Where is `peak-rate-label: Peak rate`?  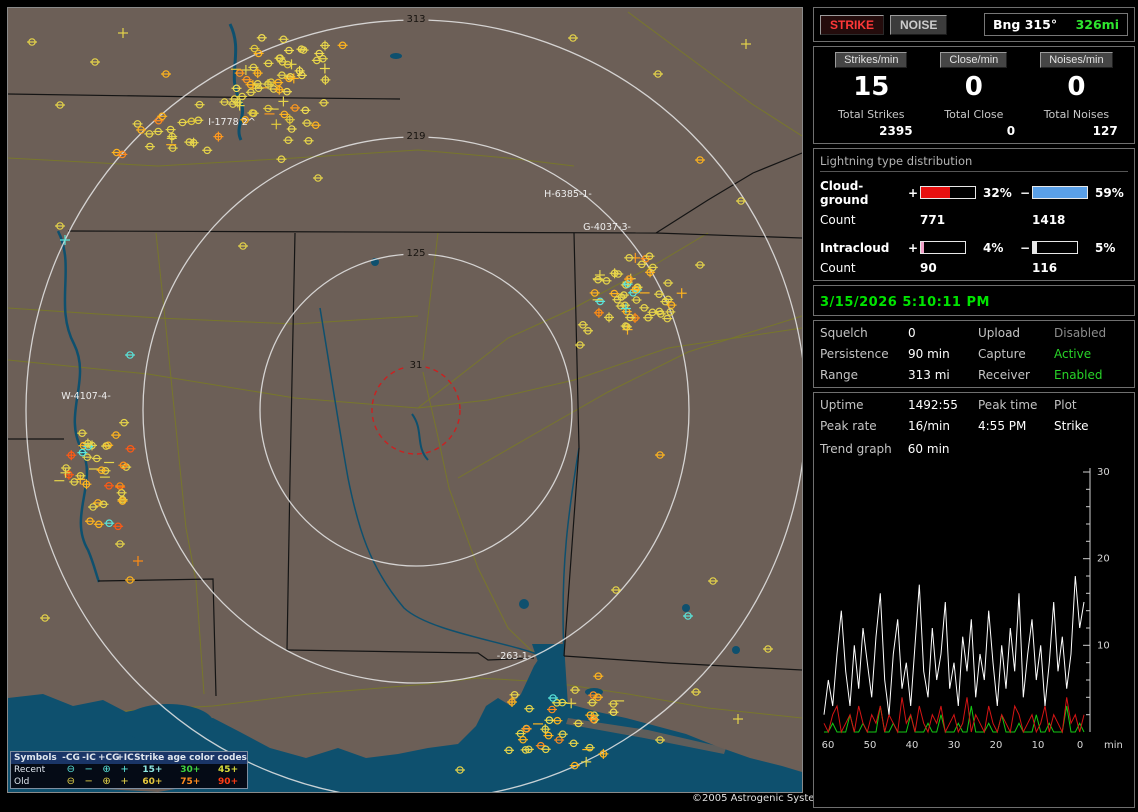 peak-rate-label: Peak rate is located at coordinates (848, 425).